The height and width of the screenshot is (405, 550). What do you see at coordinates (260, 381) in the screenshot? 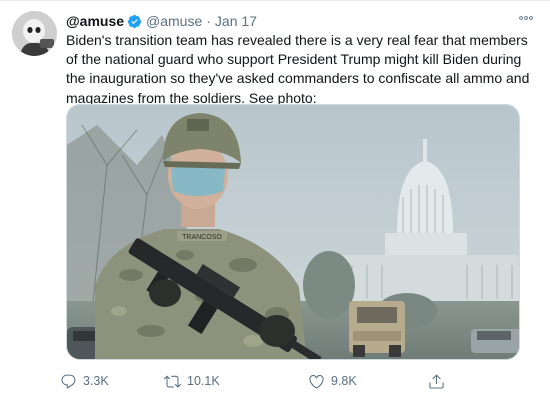
I see `tweet-actions: 3.3K 10.1K 9.8K` at bounding box center [260, 381].